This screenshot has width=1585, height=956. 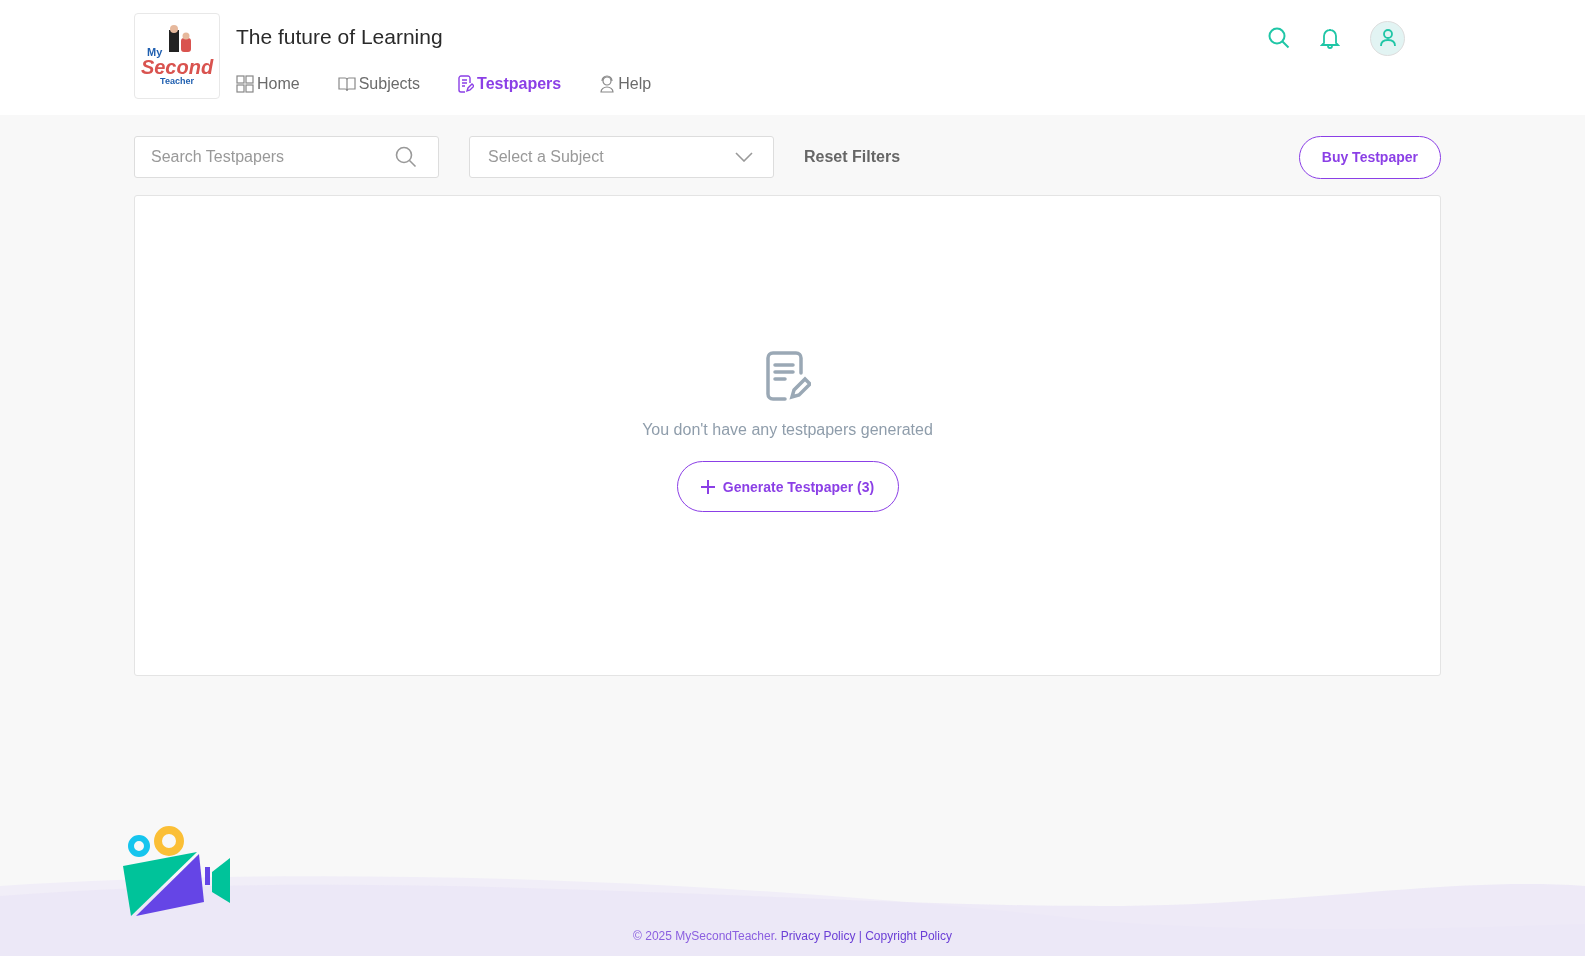 What do you see at coordinates (1330, 38) in the screenshot?
I see `bell-icon` at bounding box center [1330, 38].